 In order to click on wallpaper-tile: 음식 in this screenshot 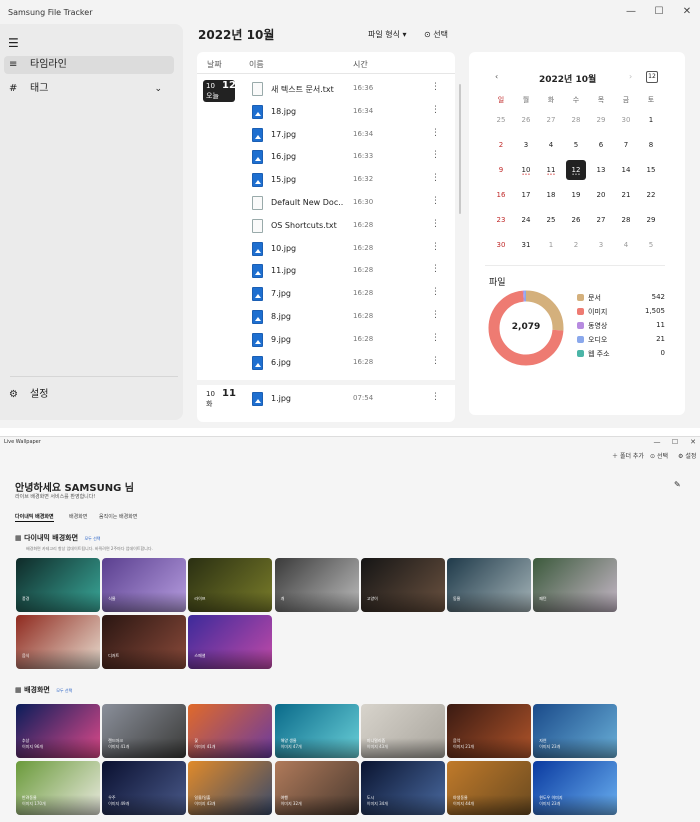, I will do `click(58, 642)`.